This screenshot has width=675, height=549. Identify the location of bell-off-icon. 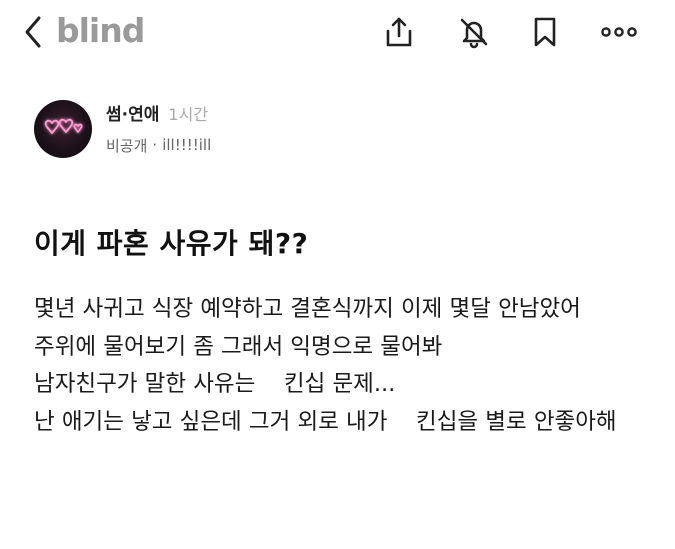
(474, 33).